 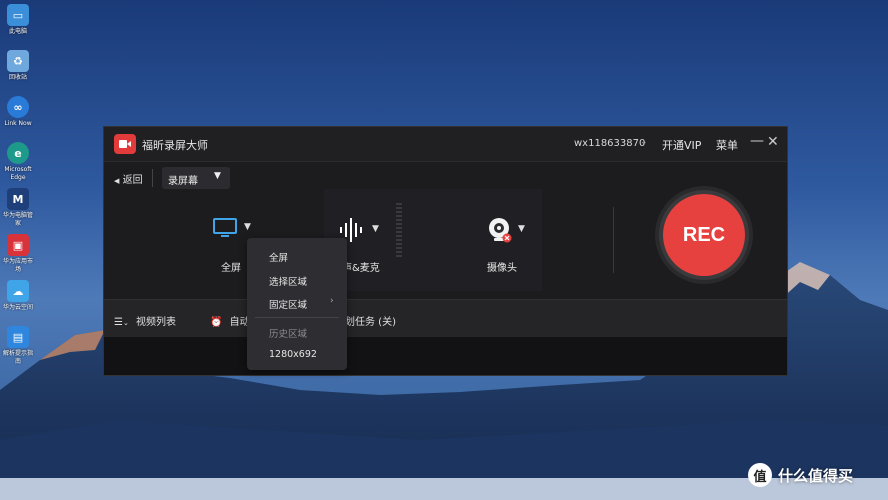 What do you see at coordinates (644, 142) in the screenshot?
I see `chevron-down-icon: ⌄` at bounding box center [644, 142].